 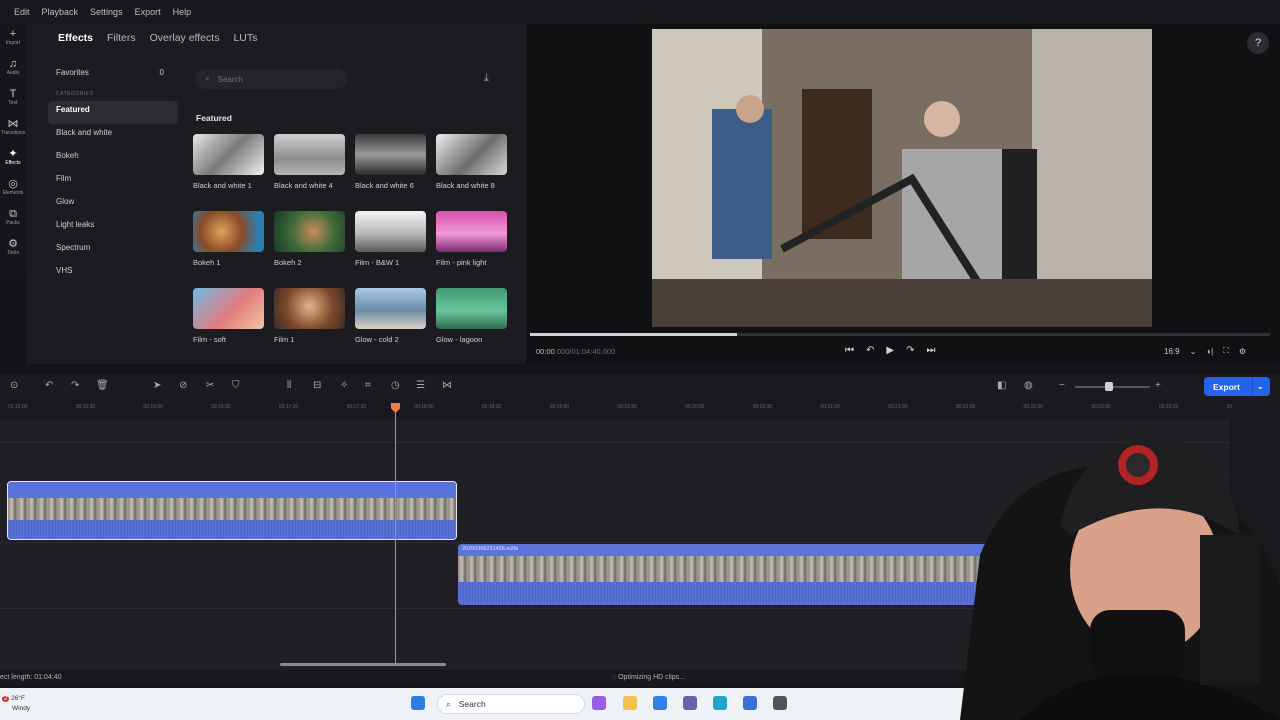 I want to click on windows-start-icon, so click(x=418, y=703).